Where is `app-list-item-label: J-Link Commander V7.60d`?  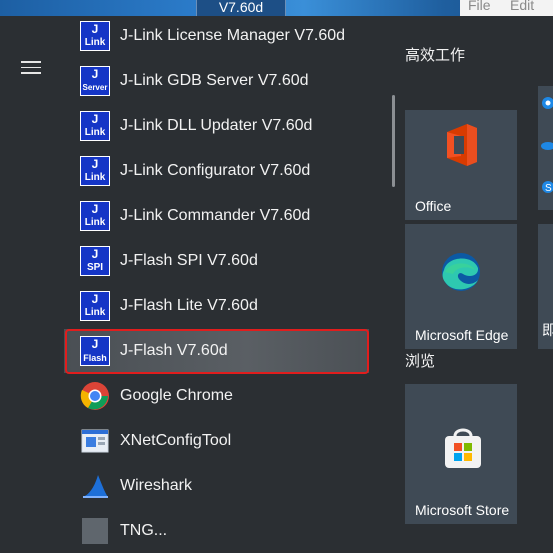 app-list-item-label: J-Link Commander V7.60d is located at coordinates (215, 215).